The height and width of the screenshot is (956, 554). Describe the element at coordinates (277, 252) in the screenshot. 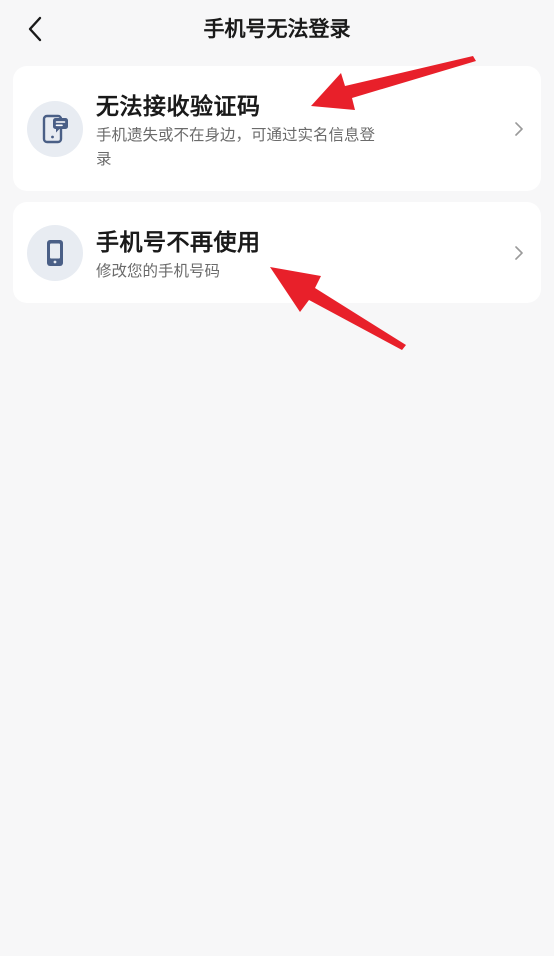

I see `option-card-number-no-longer-used: 手机号不再使用 修改您的手机号码` at that location.